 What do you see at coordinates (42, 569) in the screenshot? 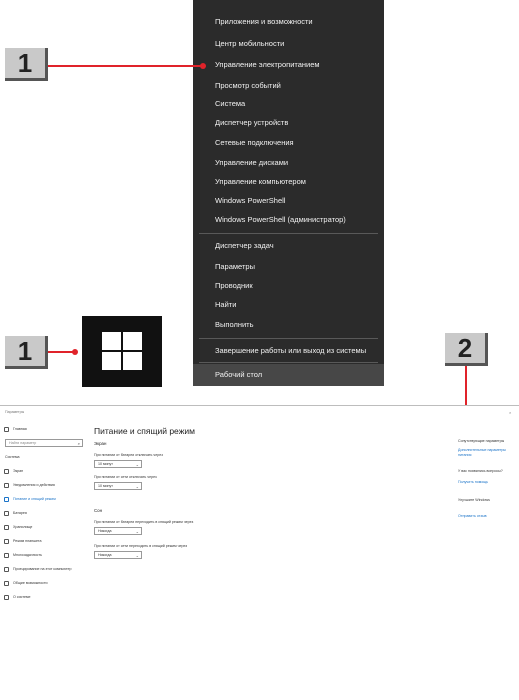
I see `sidebar-item-label: Проецирование на этот компьютер` at bounding box center [42, 569].